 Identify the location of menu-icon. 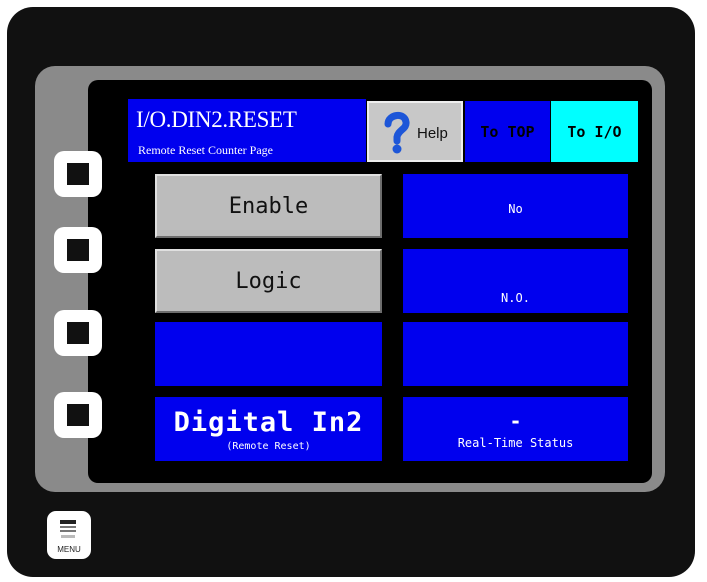
(68, 529).